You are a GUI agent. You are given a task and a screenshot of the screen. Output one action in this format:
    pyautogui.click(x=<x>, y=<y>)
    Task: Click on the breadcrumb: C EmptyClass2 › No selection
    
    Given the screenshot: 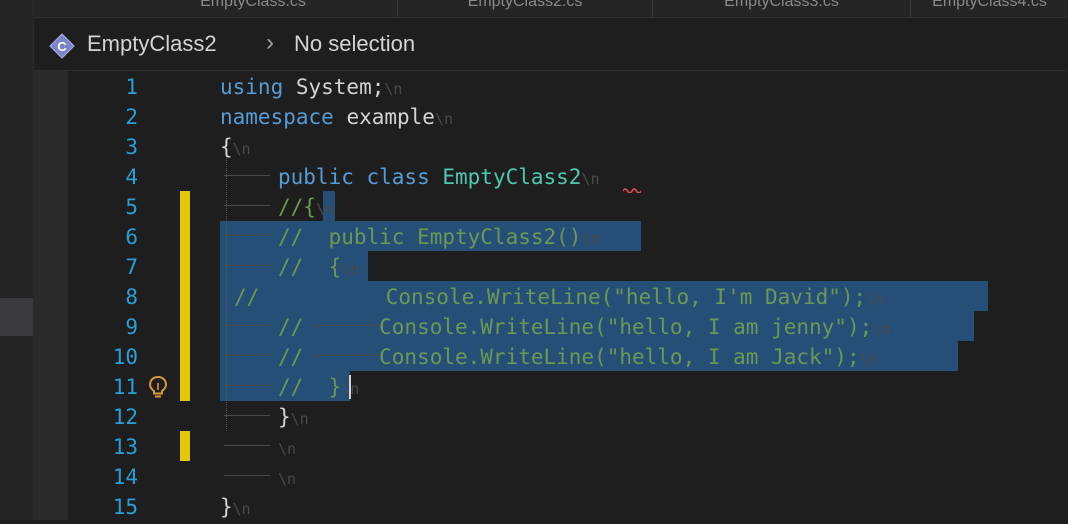 What is the action you would take?
    pyautogui.click(x=551, y=44)
    